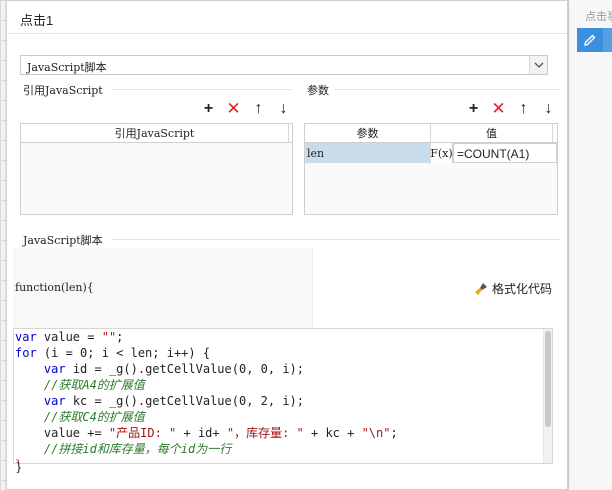 The height and width of the screenshot is (490, 612). What do you see at coordinates (174, 369) in the screenshot?
I see `code-line: var id = _g().getCellValue(0, 0, i);` at bounding box center [174, 369].